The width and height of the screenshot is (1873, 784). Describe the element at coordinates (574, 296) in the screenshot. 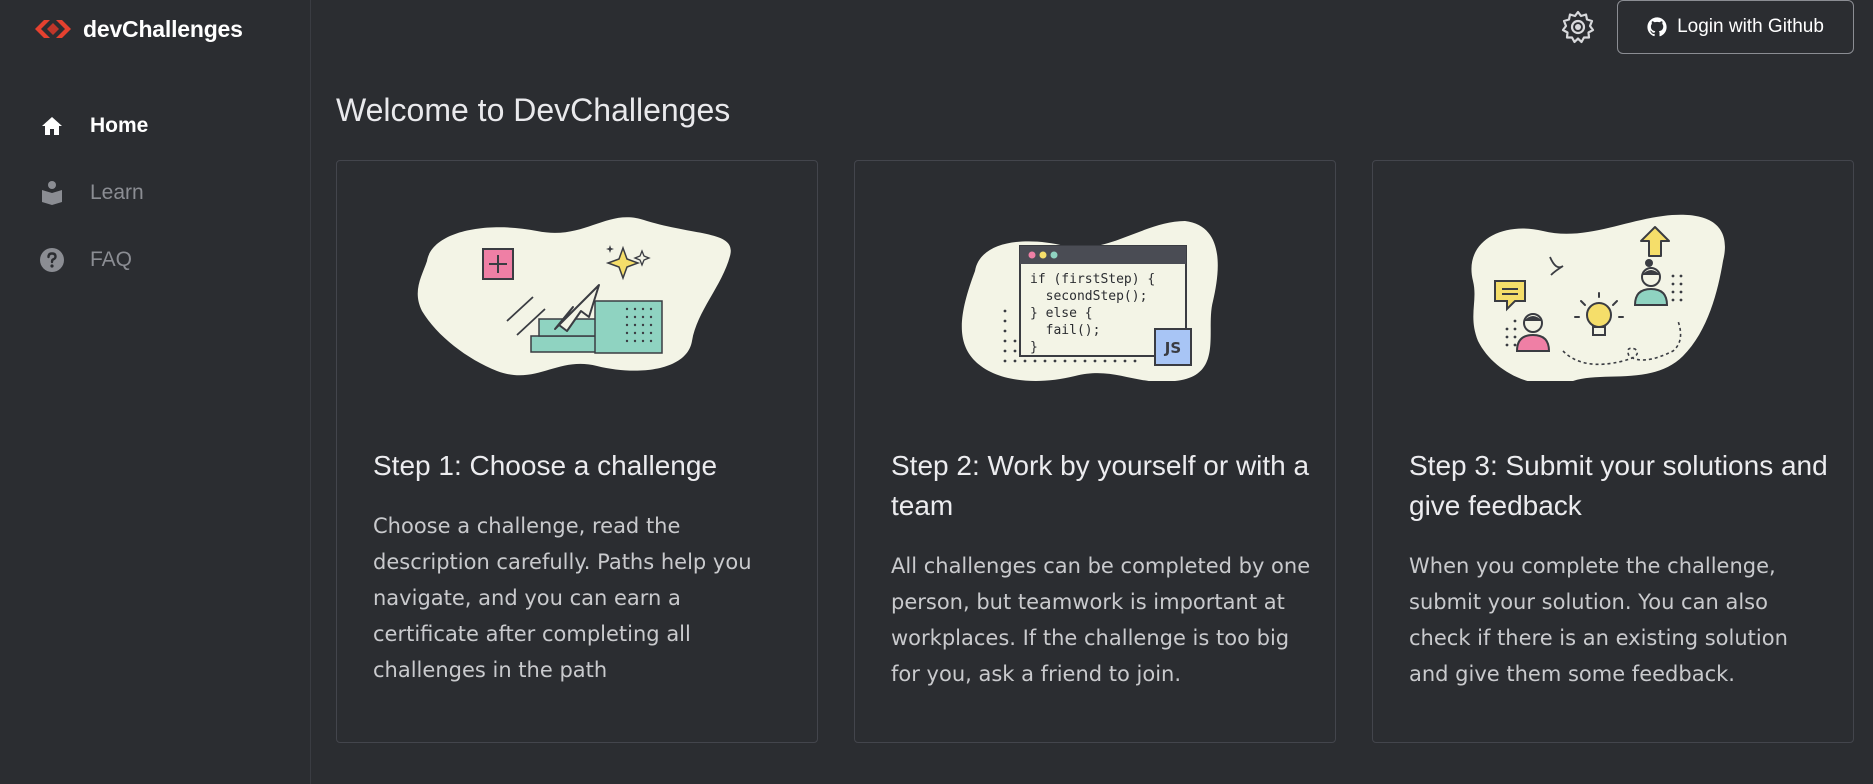

I see `cursor-blocks-illustration` at that location.